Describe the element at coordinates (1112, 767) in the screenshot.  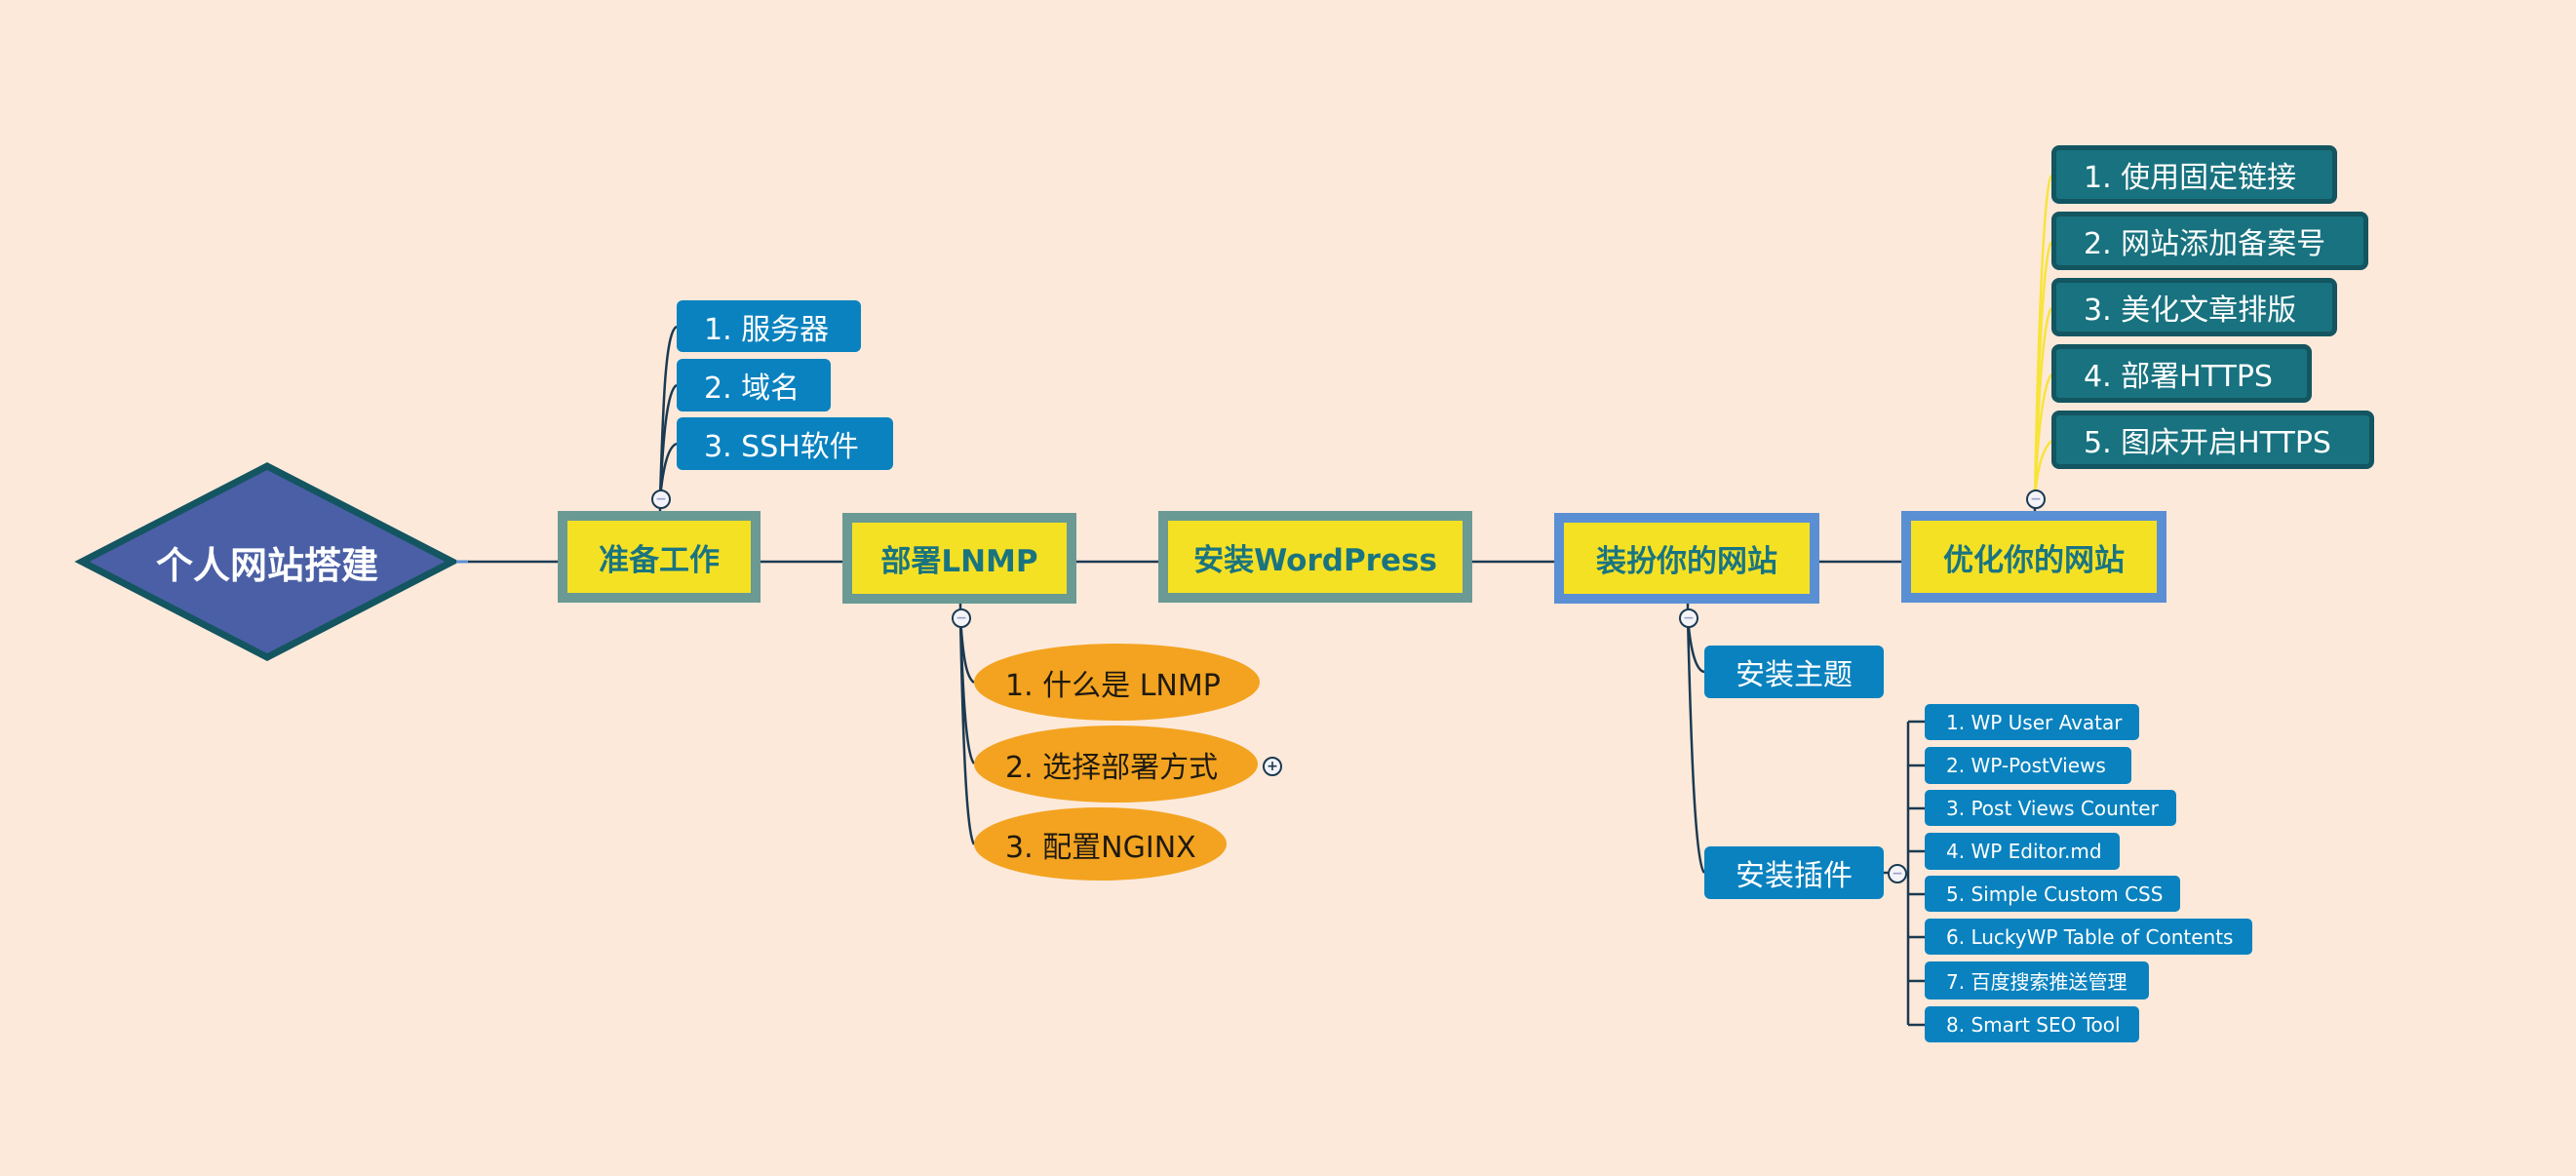
I see `item-label: 2. 选择部署方式` at that location.